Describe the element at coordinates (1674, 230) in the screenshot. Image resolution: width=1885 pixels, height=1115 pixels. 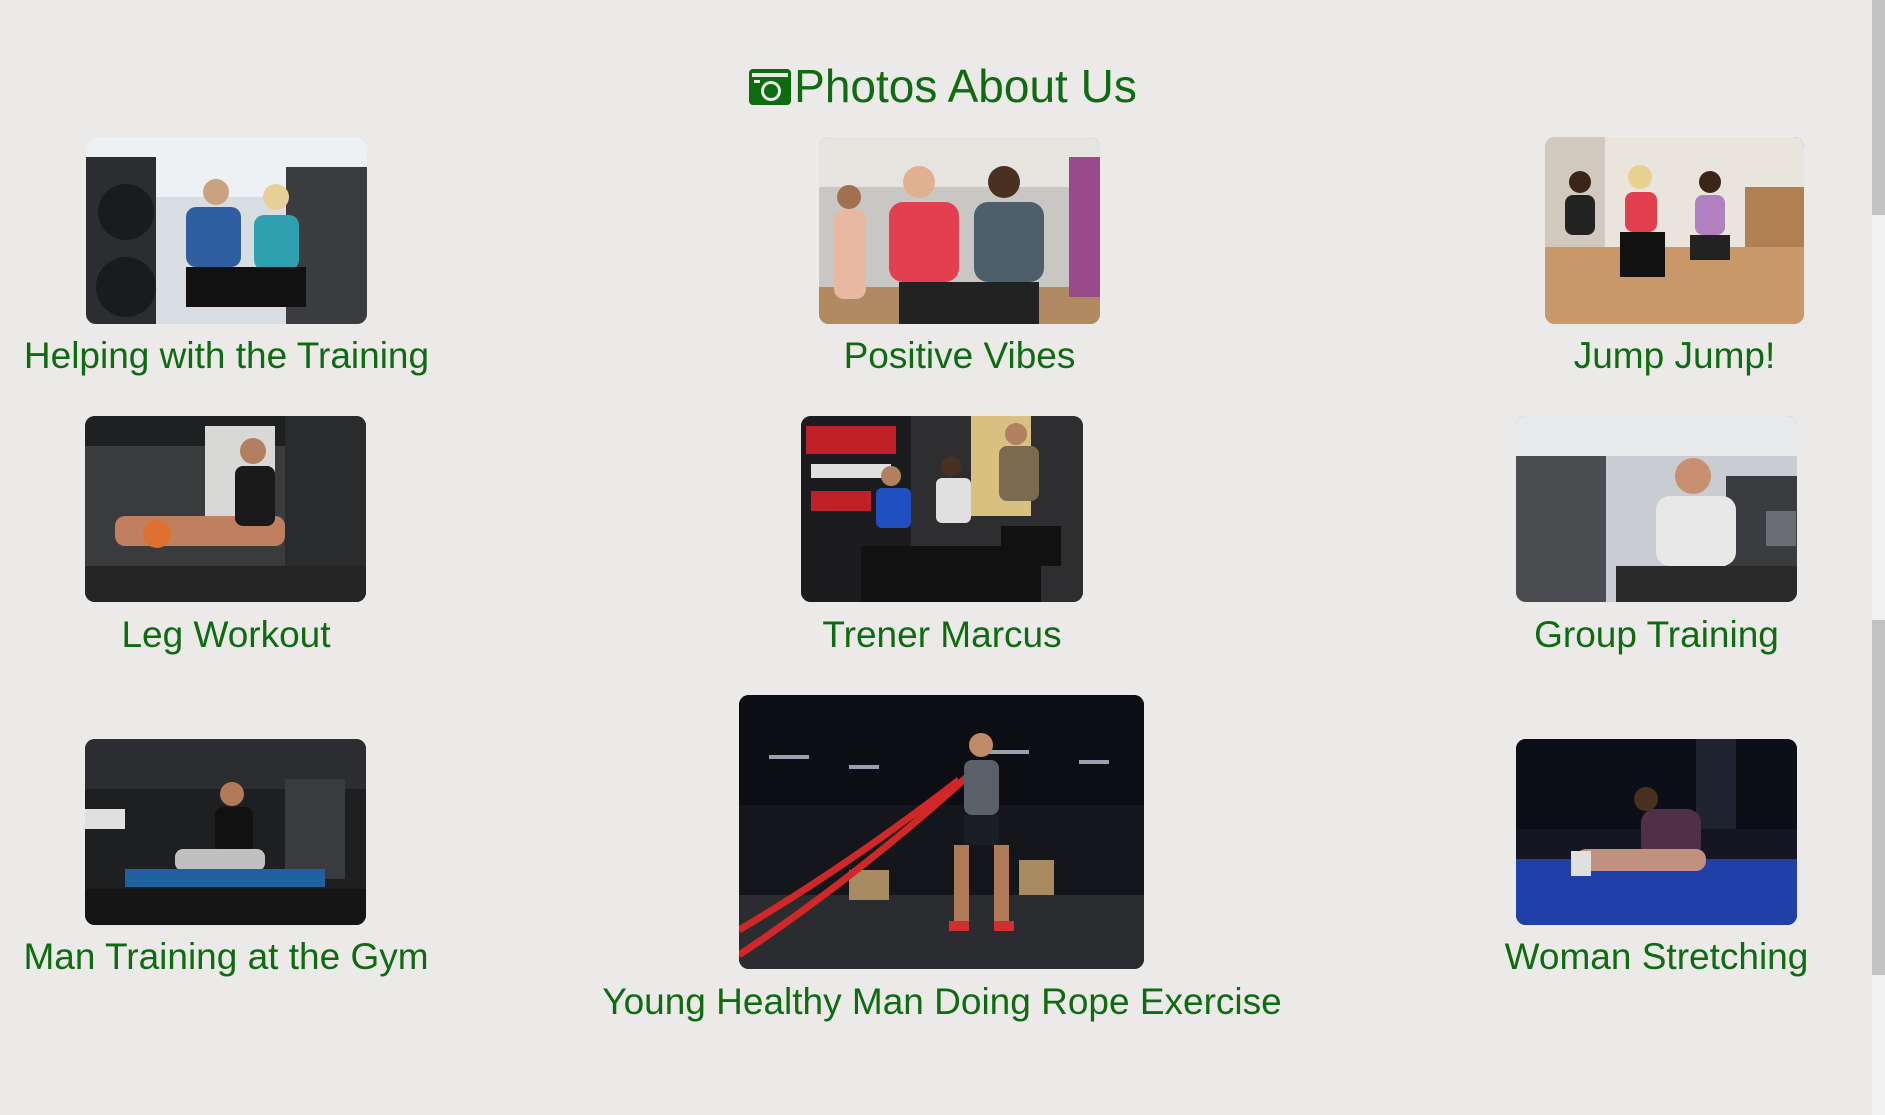
I see `group-jumping-photo` at that location.